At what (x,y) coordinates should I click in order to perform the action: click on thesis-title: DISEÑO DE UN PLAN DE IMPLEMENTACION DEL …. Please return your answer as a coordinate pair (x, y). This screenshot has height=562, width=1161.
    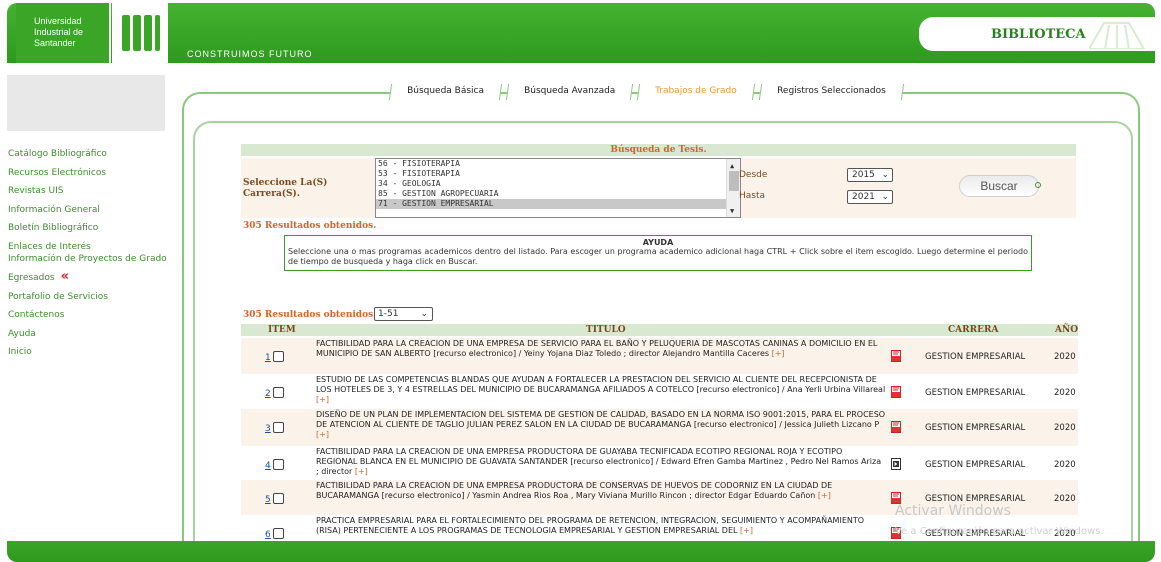
    Looking at the image, I should click on (601, 425).